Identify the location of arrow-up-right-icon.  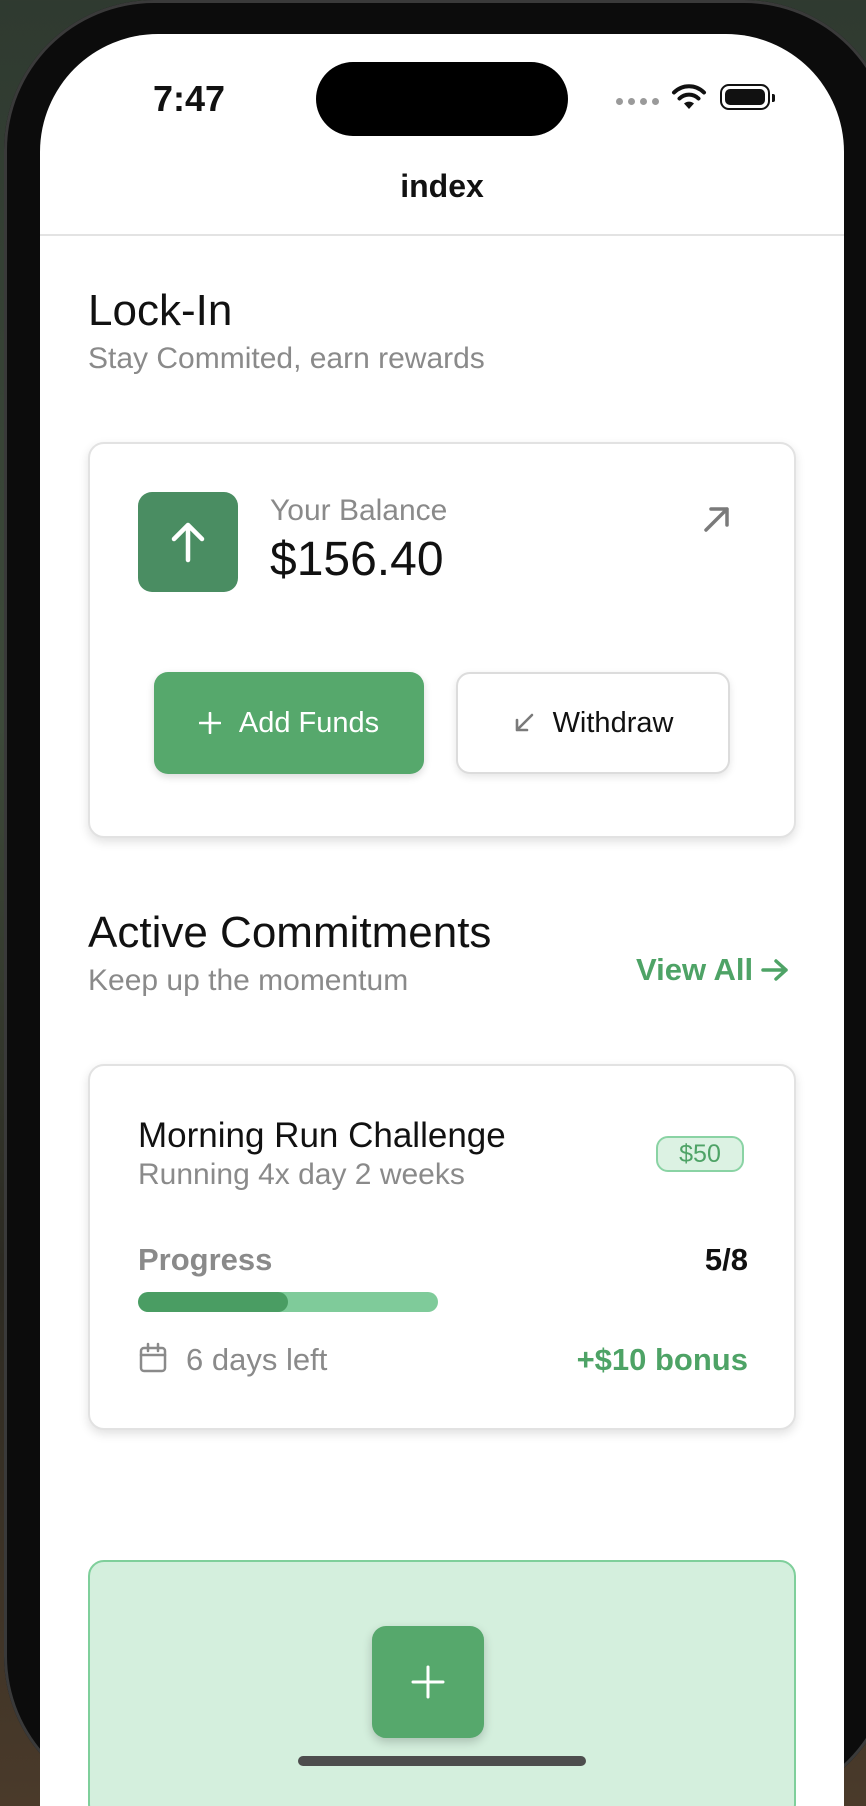
(717, 519).